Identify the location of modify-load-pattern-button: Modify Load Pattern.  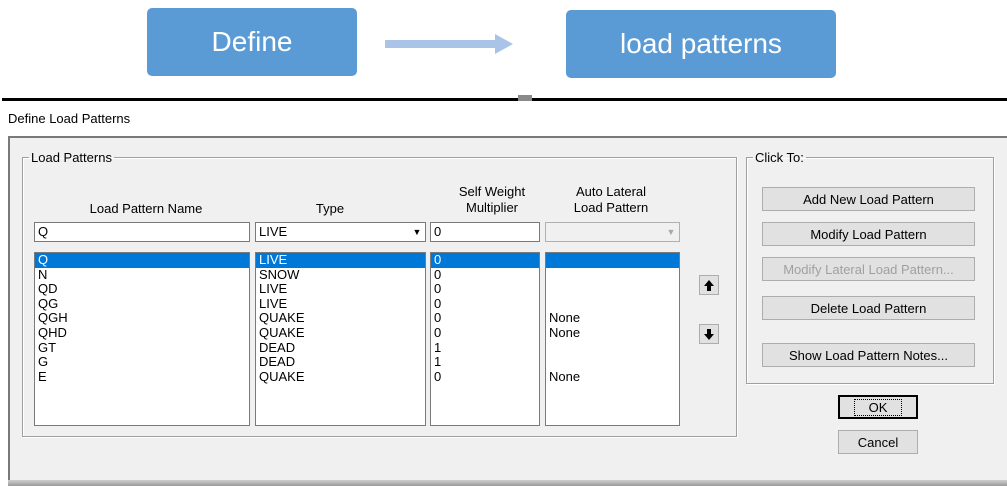
(868, 234).